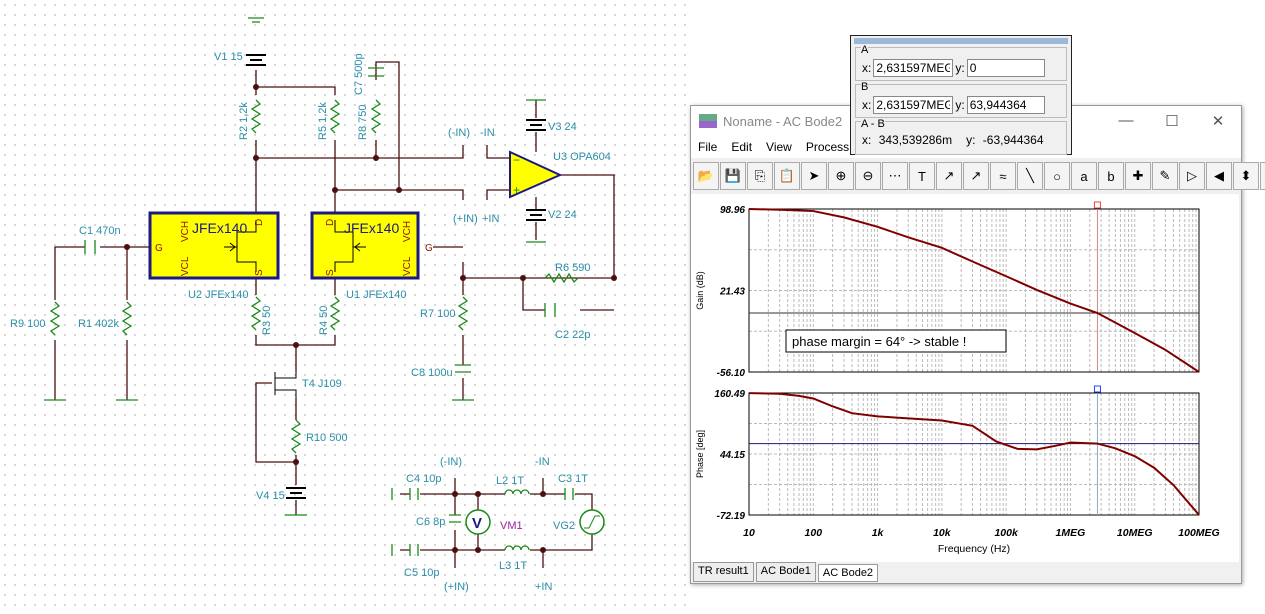  I want to click on text-icon: T, so click(922, 176).